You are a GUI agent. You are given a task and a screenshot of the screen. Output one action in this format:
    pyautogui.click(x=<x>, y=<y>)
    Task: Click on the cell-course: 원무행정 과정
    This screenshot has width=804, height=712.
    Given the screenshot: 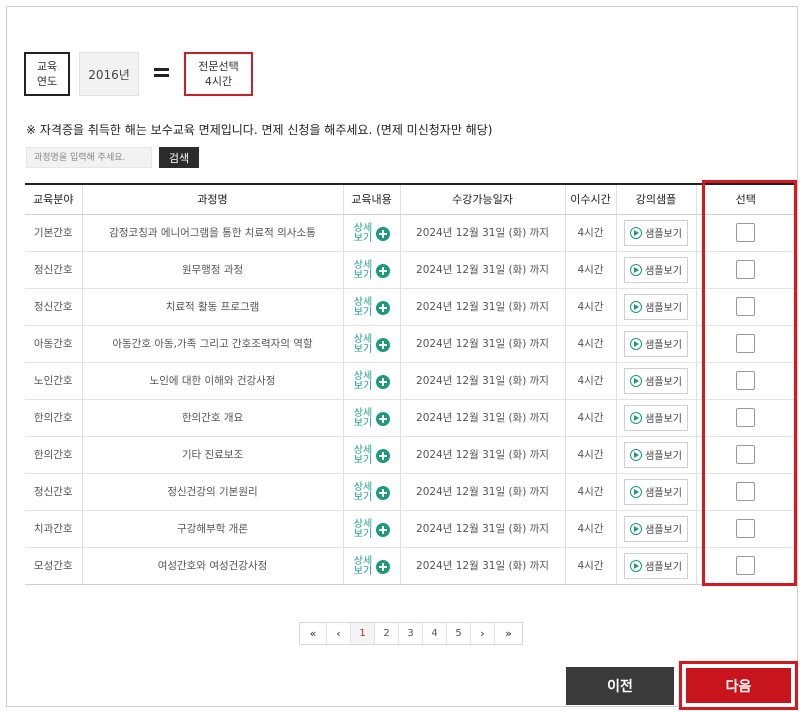 What is the action you would take?
    pyautogui.click(x=212, y=270)
    